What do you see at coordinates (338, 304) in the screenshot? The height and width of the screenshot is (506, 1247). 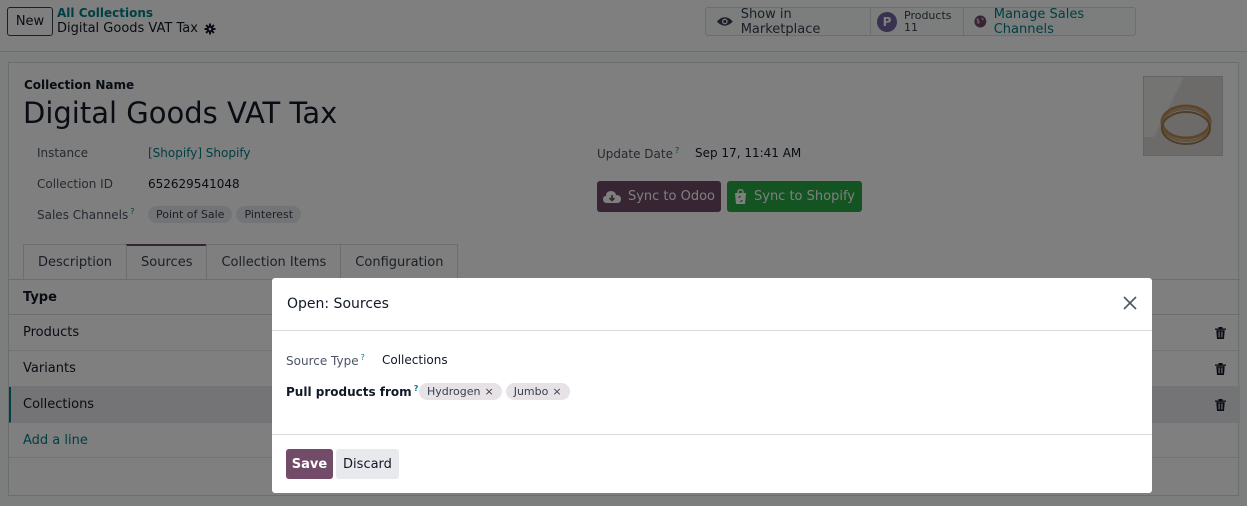 I see `dialog-title: Open: Sources` at bounding box center [338, 304].